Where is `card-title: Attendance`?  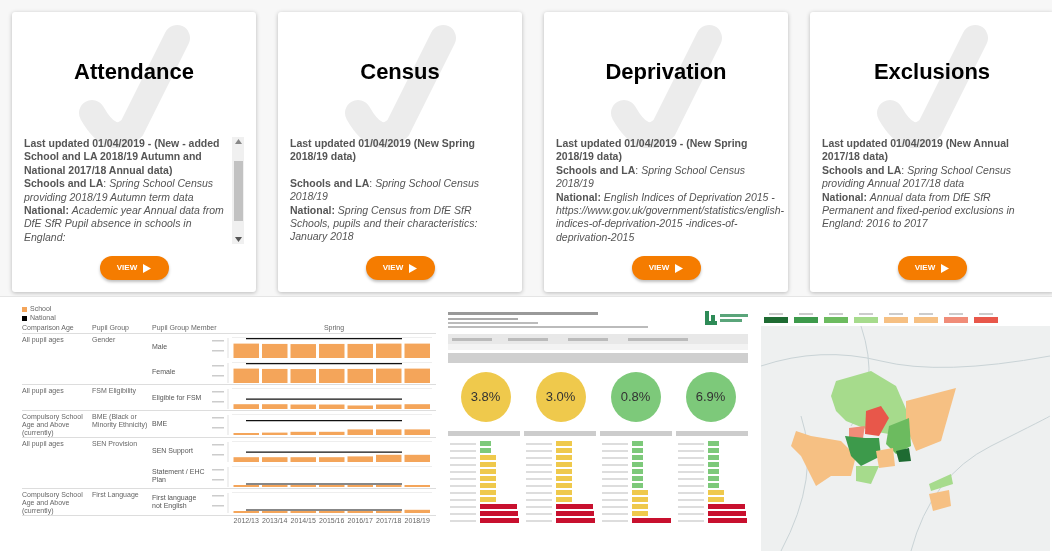
card-title: Attendance is located at coordinates (134, 72).